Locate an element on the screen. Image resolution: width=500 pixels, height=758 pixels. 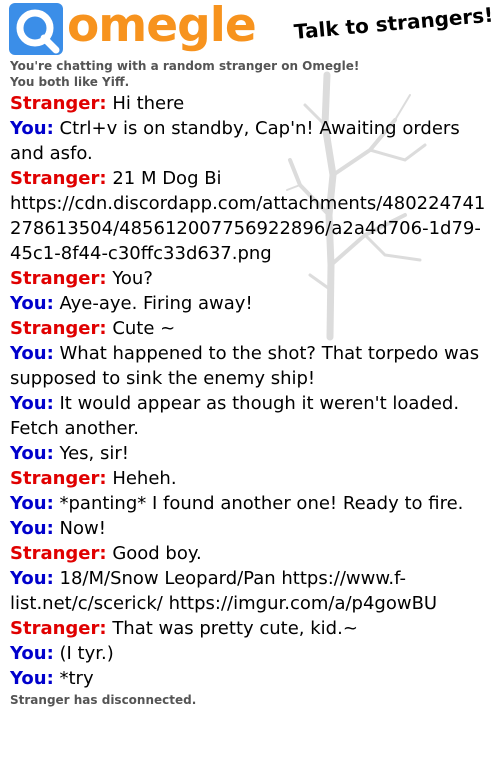
message-text: (I tyr.) is located at coordinates (86, 653).